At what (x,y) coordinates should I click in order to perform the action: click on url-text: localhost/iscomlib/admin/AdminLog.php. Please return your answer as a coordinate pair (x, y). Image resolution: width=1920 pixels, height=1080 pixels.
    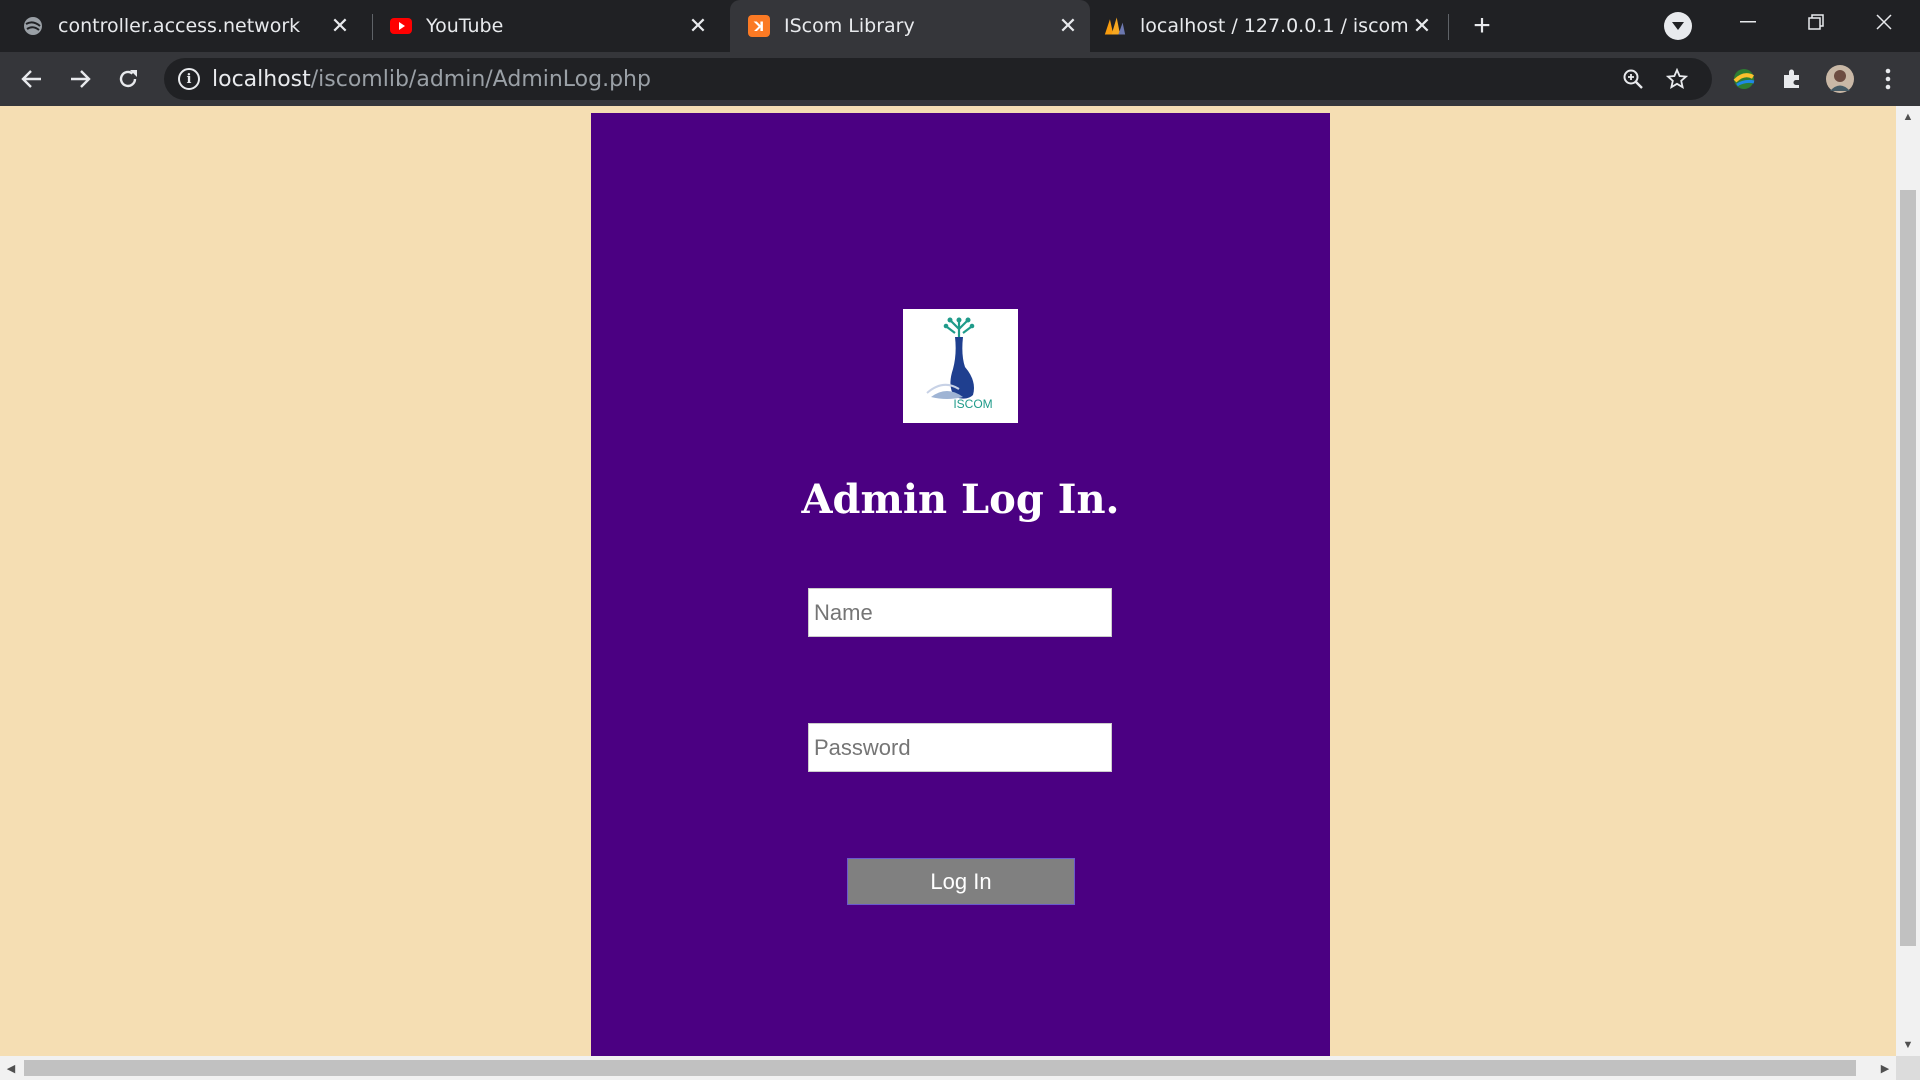
    Looking at the image, I should click on (431, 79).